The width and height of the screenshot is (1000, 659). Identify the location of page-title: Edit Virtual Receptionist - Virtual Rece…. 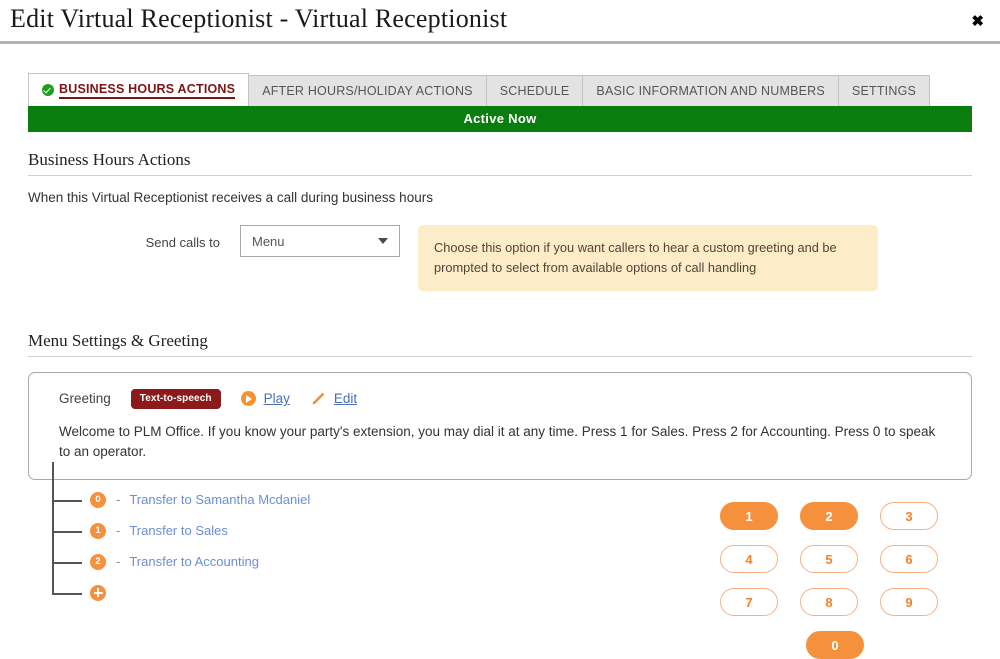
(259, 18).